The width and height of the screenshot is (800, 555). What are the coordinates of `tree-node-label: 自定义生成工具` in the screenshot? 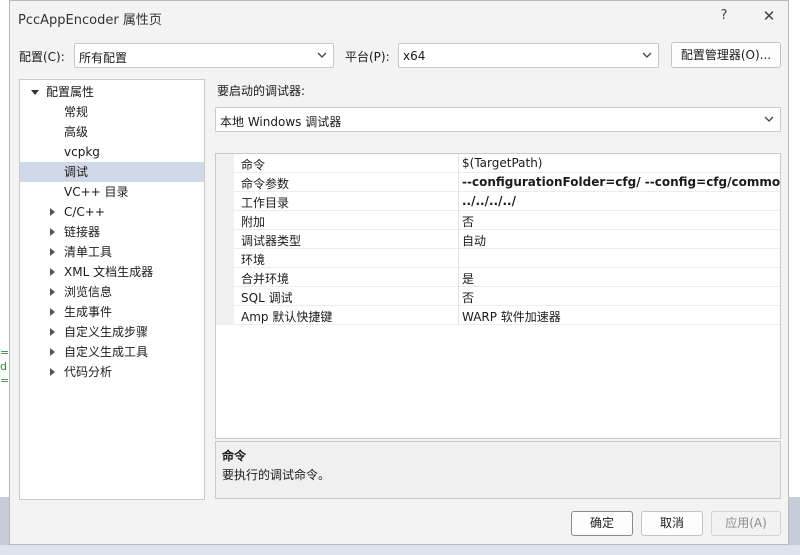 It's located at (106, 352).